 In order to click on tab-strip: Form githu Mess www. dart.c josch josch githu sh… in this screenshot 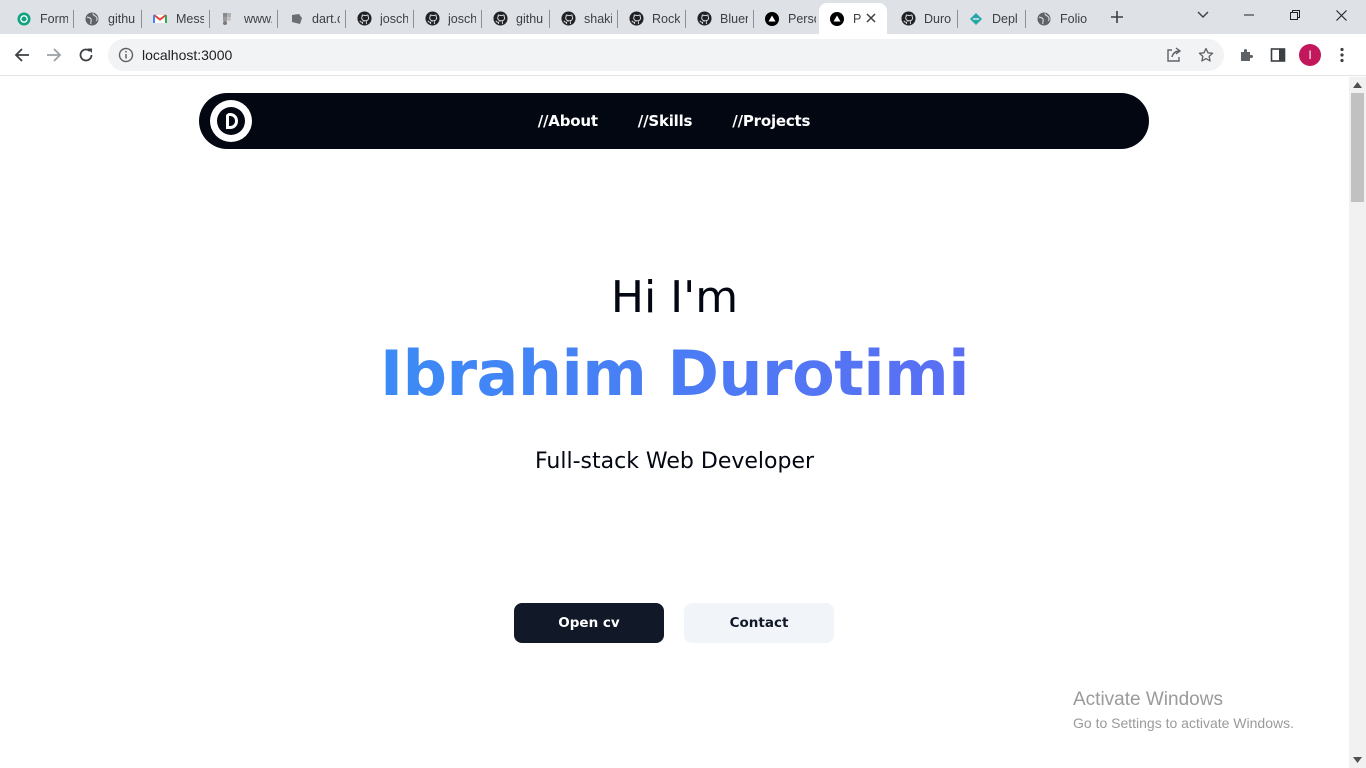, I will do `click(683, 17)`.